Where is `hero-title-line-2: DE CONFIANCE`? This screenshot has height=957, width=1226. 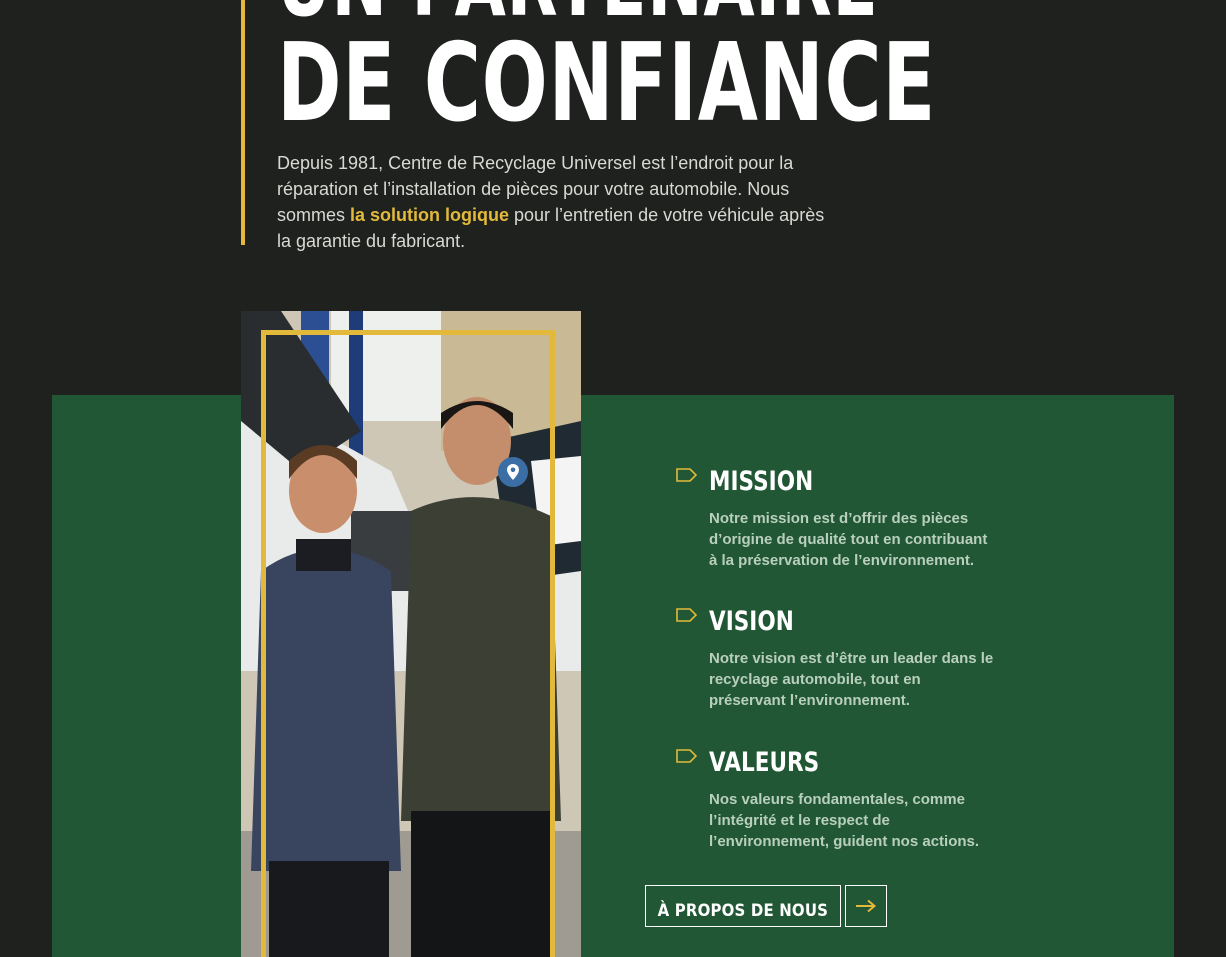 hero-title-line-2: DE CONFIANCE is located at coordinates (607, 83).